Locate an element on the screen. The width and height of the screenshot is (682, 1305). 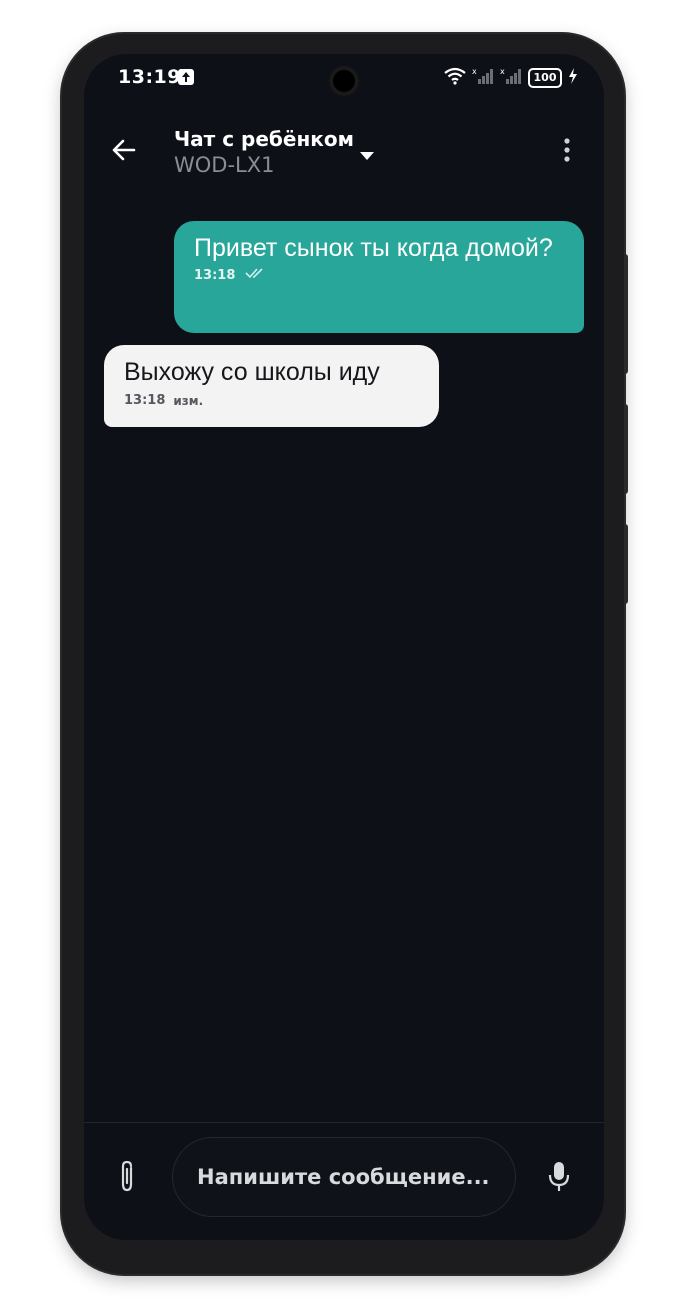
battery-indicator: 100 is located at coordinates (545, 78).